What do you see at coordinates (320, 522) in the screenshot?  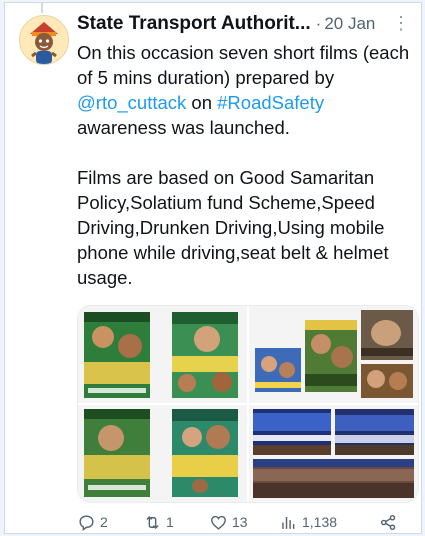 I see `views-count: 1,138` at bounding box center [320, 522].